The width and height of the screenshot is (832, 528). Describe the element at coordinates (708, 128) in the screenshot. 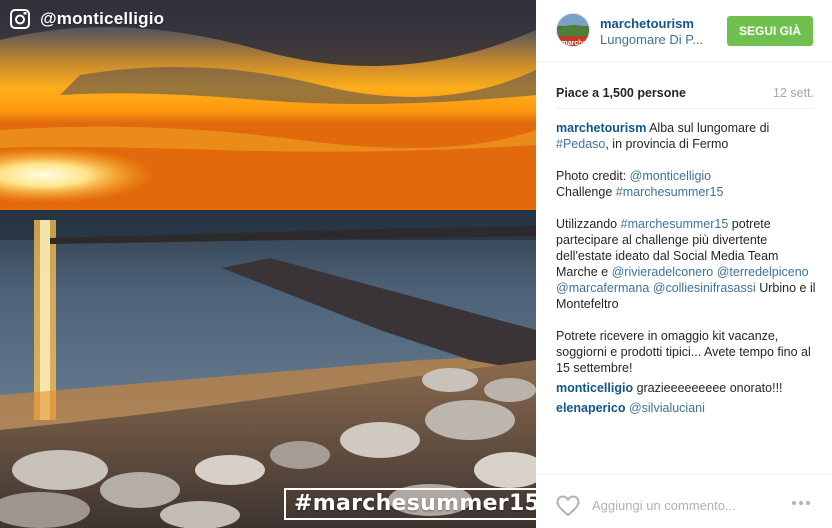

I see `caption-text: Alba sul lungomare di` at that location.